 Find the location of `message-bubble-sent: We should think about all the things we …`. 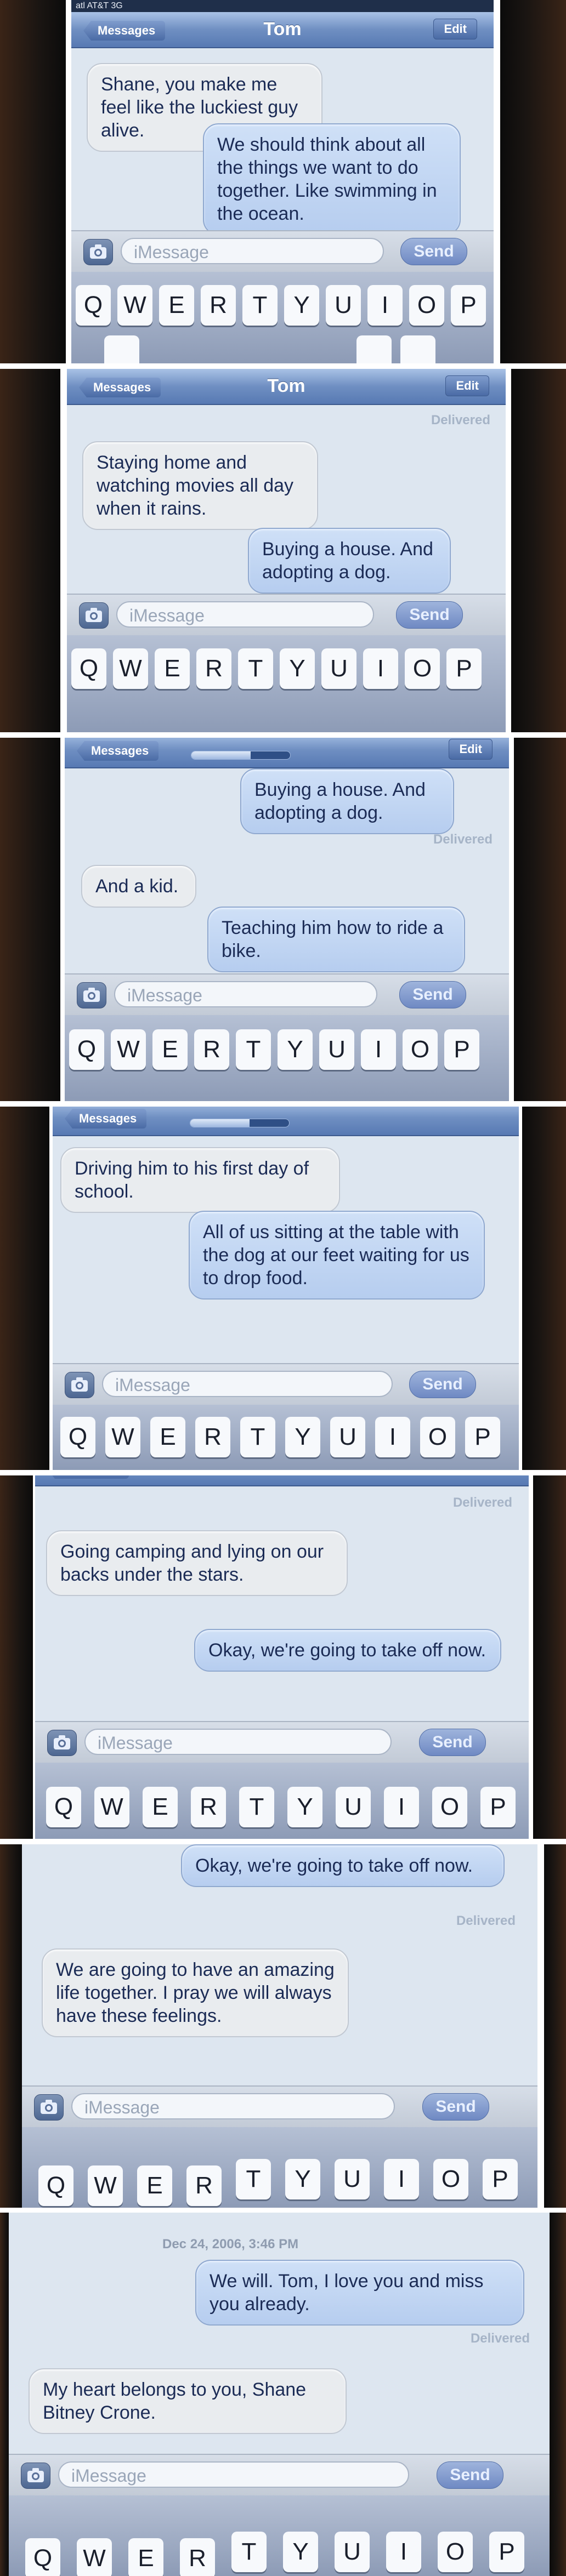

message-bubble-sent: We should think about all the things we … is located at coordinates (332, 179).